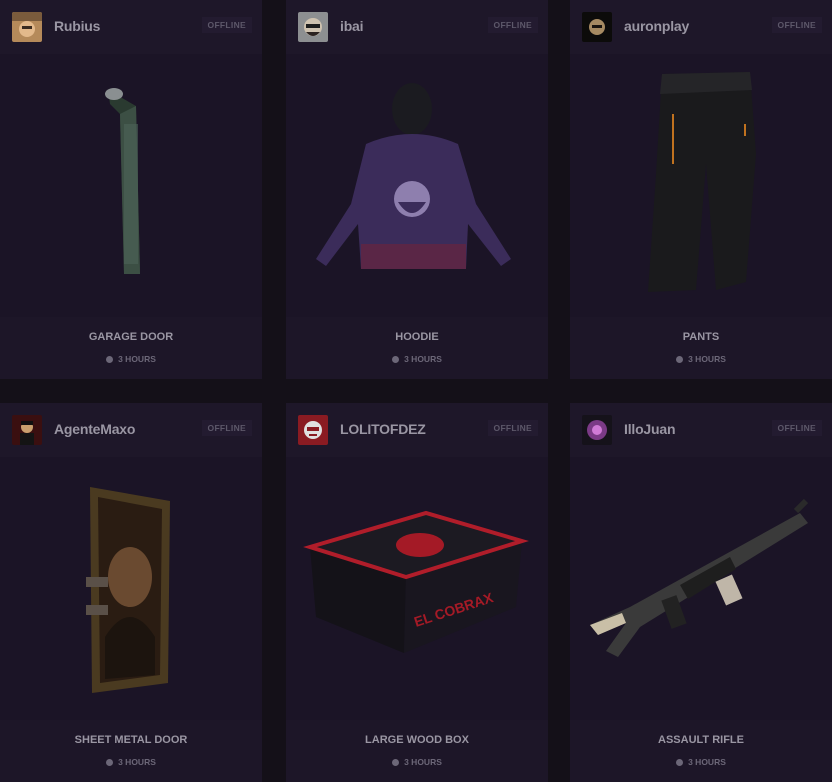 The image size is (832, 782). I want to click on card-header: LOLITOFDEZ OFFLINE, so click(417, 430).